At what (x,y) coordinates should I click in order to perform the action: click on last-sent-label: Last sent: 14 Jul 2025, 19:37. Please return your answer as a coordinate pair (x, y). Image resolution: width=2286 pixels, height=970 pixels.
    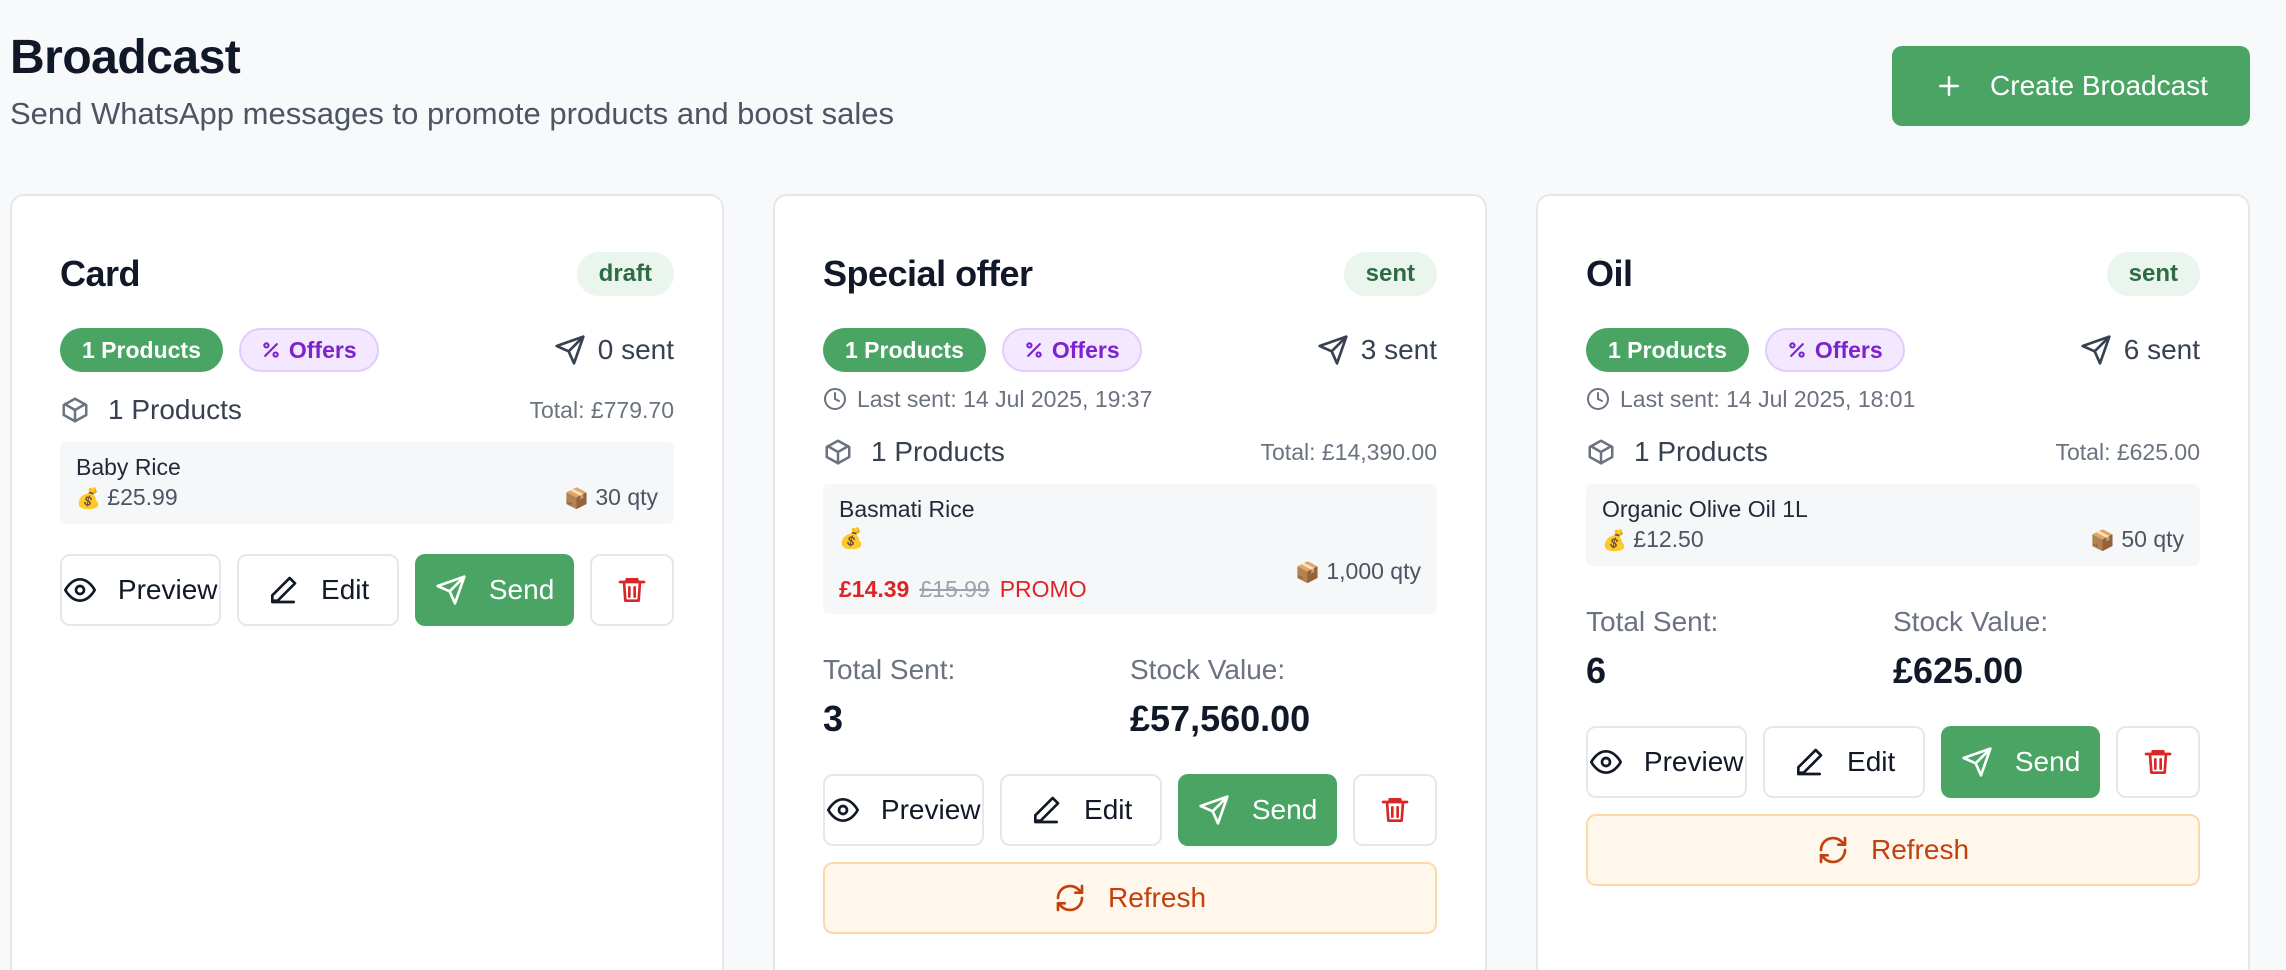
    Looking at the image, I should click on (1005, 398).